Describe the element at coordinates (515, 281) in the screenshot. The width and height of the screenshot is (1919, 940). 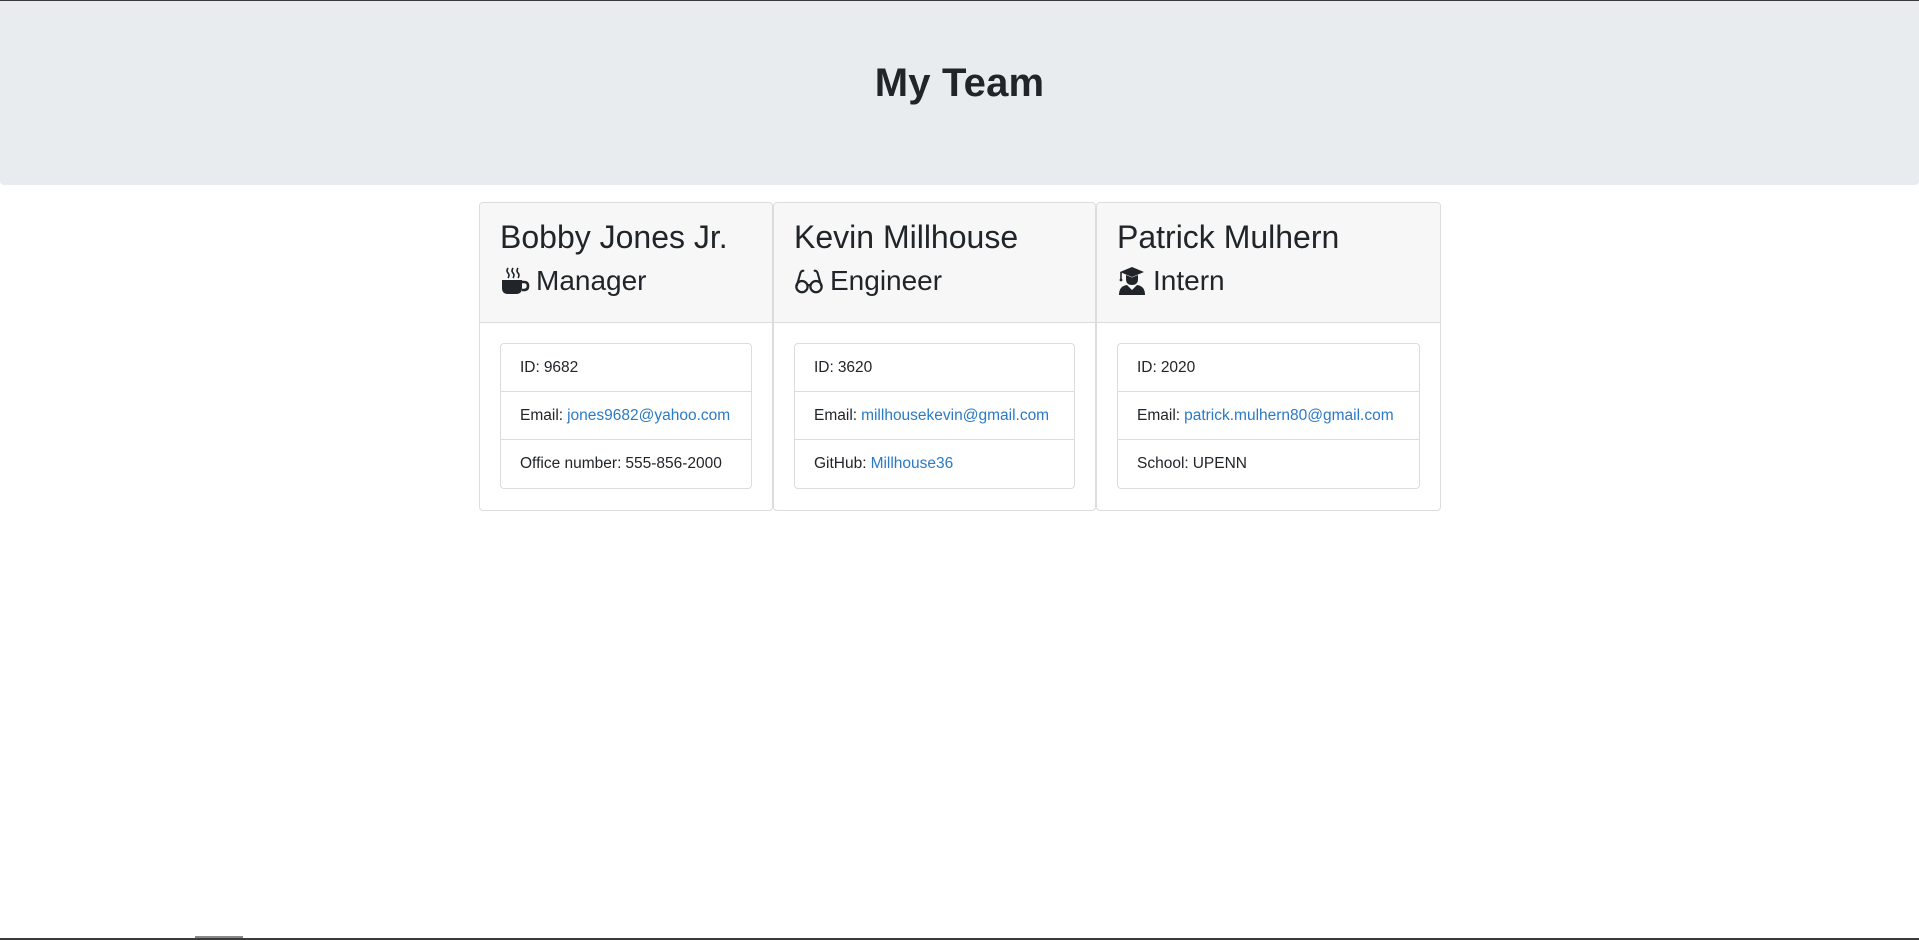
I see `coffee-icon` at that location.